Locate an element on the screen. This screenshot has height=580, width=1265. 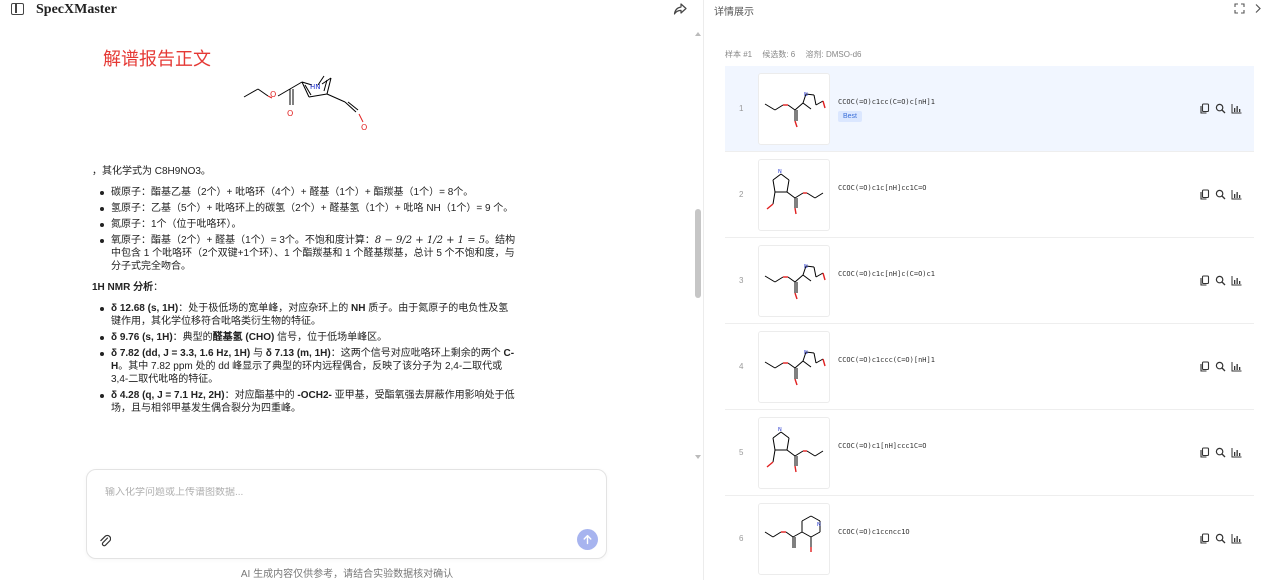
nmr-text: 信号，位于低场单峰区。 is located at coordinates (331, 337).